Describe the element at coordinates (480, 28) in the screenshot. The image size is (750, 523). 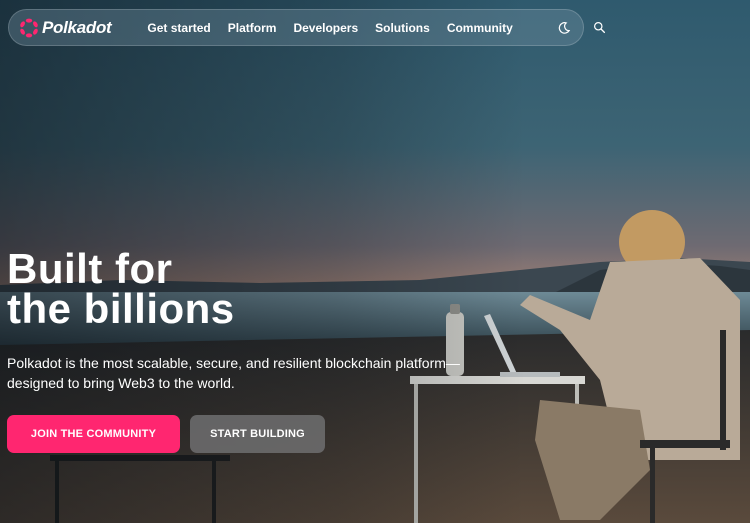
I see `nav-item-community: Community` at that location.